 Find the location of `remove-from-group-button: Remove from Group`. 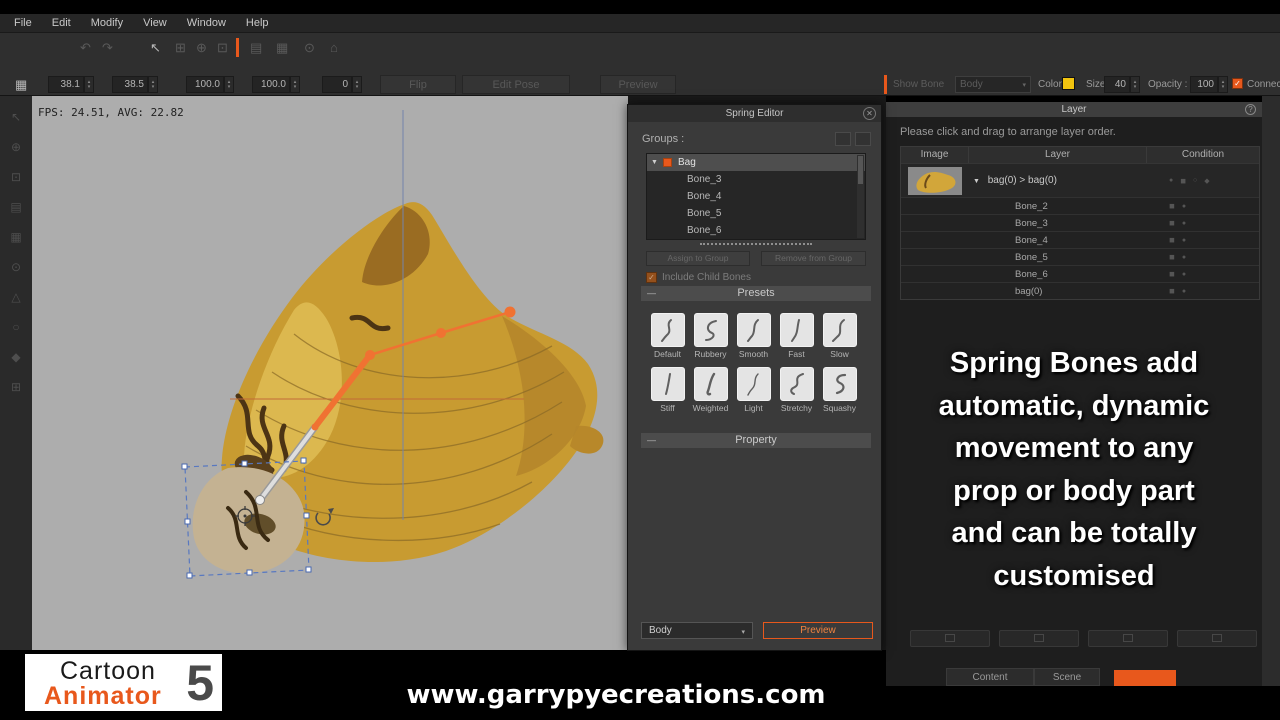

remove-from-group-button: Remove from Group is located at coordinates (813, 258).